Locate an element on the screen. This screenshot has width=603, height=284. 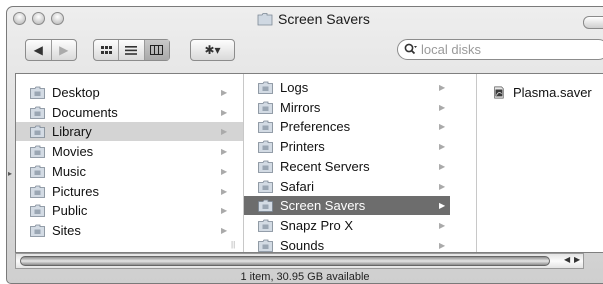
library-folder-item: Recent Servers ▶ is located at coordinates (347, 166).